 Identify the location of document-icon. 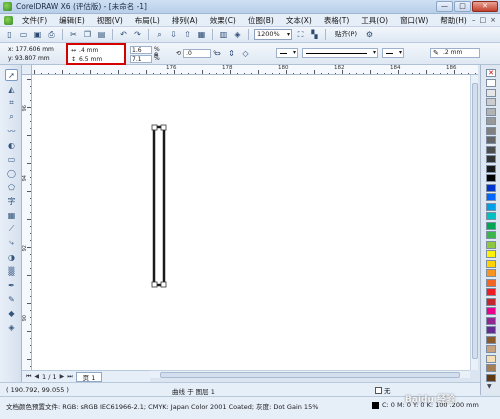
(8, 20).